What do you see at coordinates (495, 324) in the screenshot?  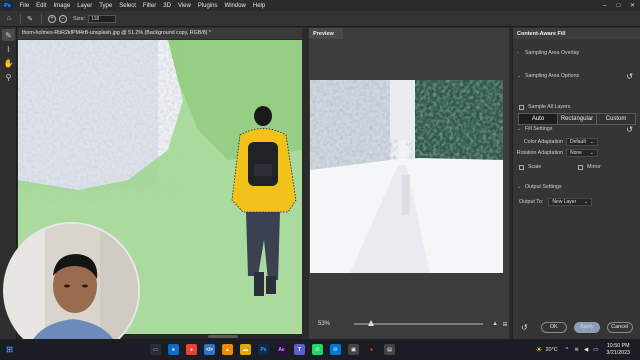 I see `zoom-out-icon: ▲` at bounding box center [495, 324].